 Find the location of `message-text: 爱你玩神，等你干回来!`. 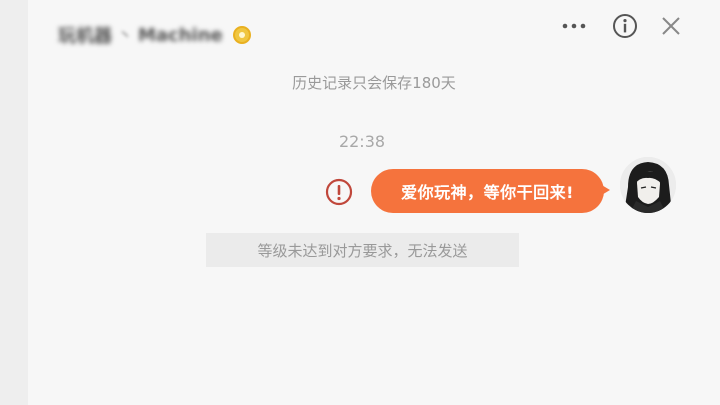

message-text: 爱你玩神，等你干回来! is located at coordinates (487, 192).